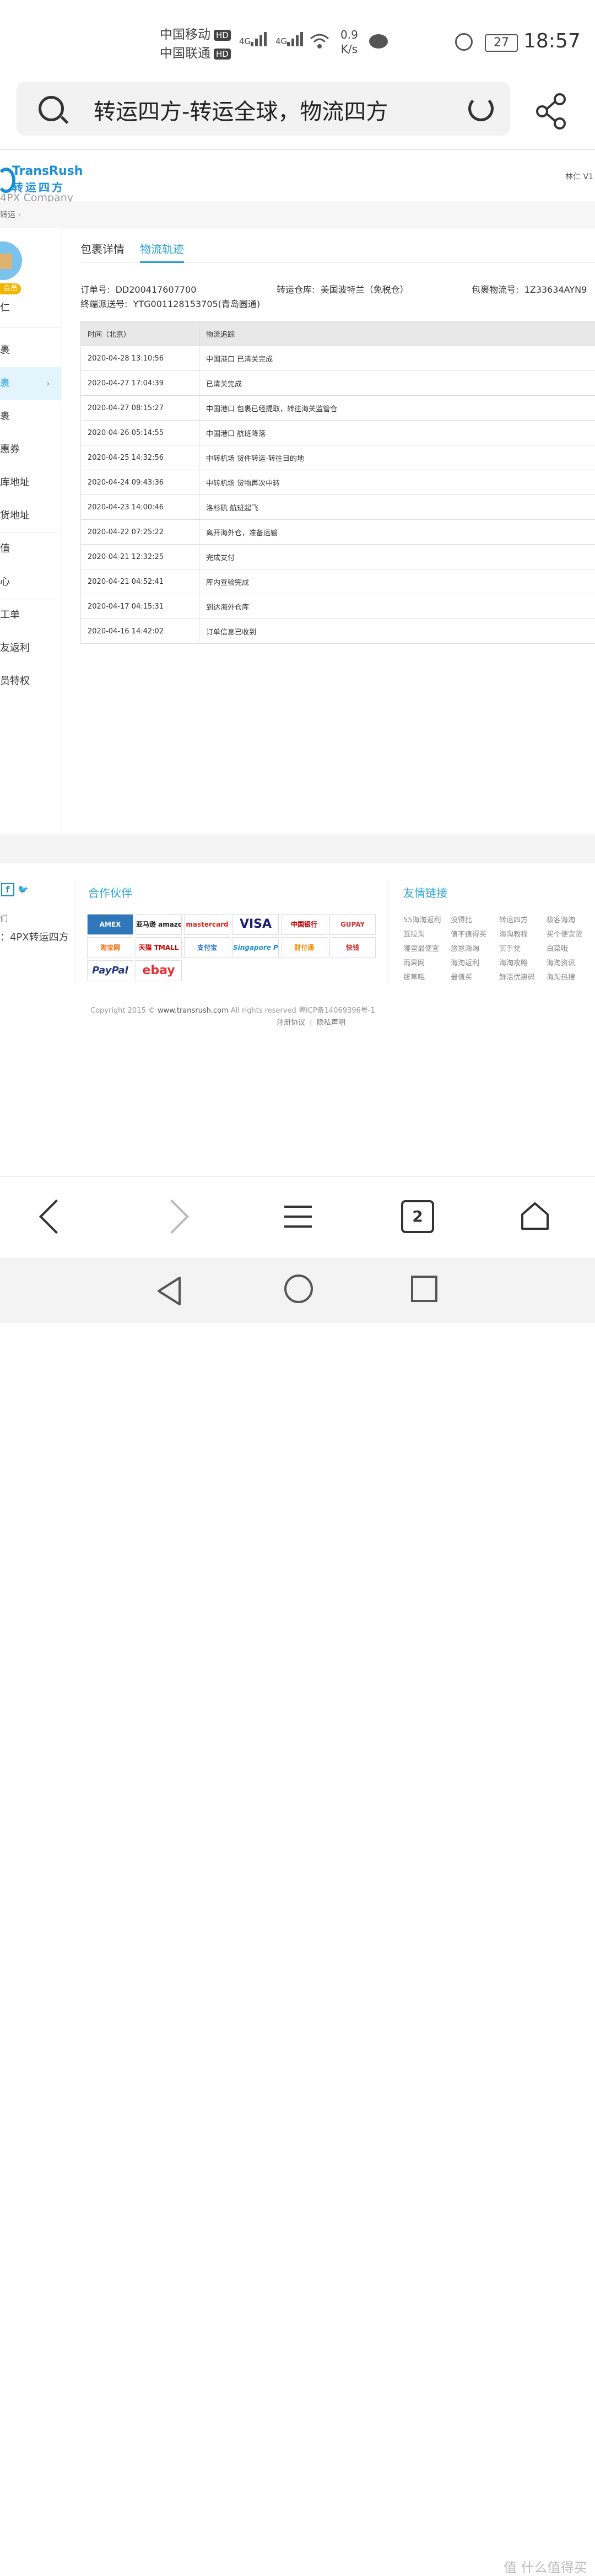 The height and width of the screenshot is (2576, 595). Describe the element at coordinates (140, 581) in the screenshot. I see `time-cell: 2020-04-21 04:52:41` at that location.